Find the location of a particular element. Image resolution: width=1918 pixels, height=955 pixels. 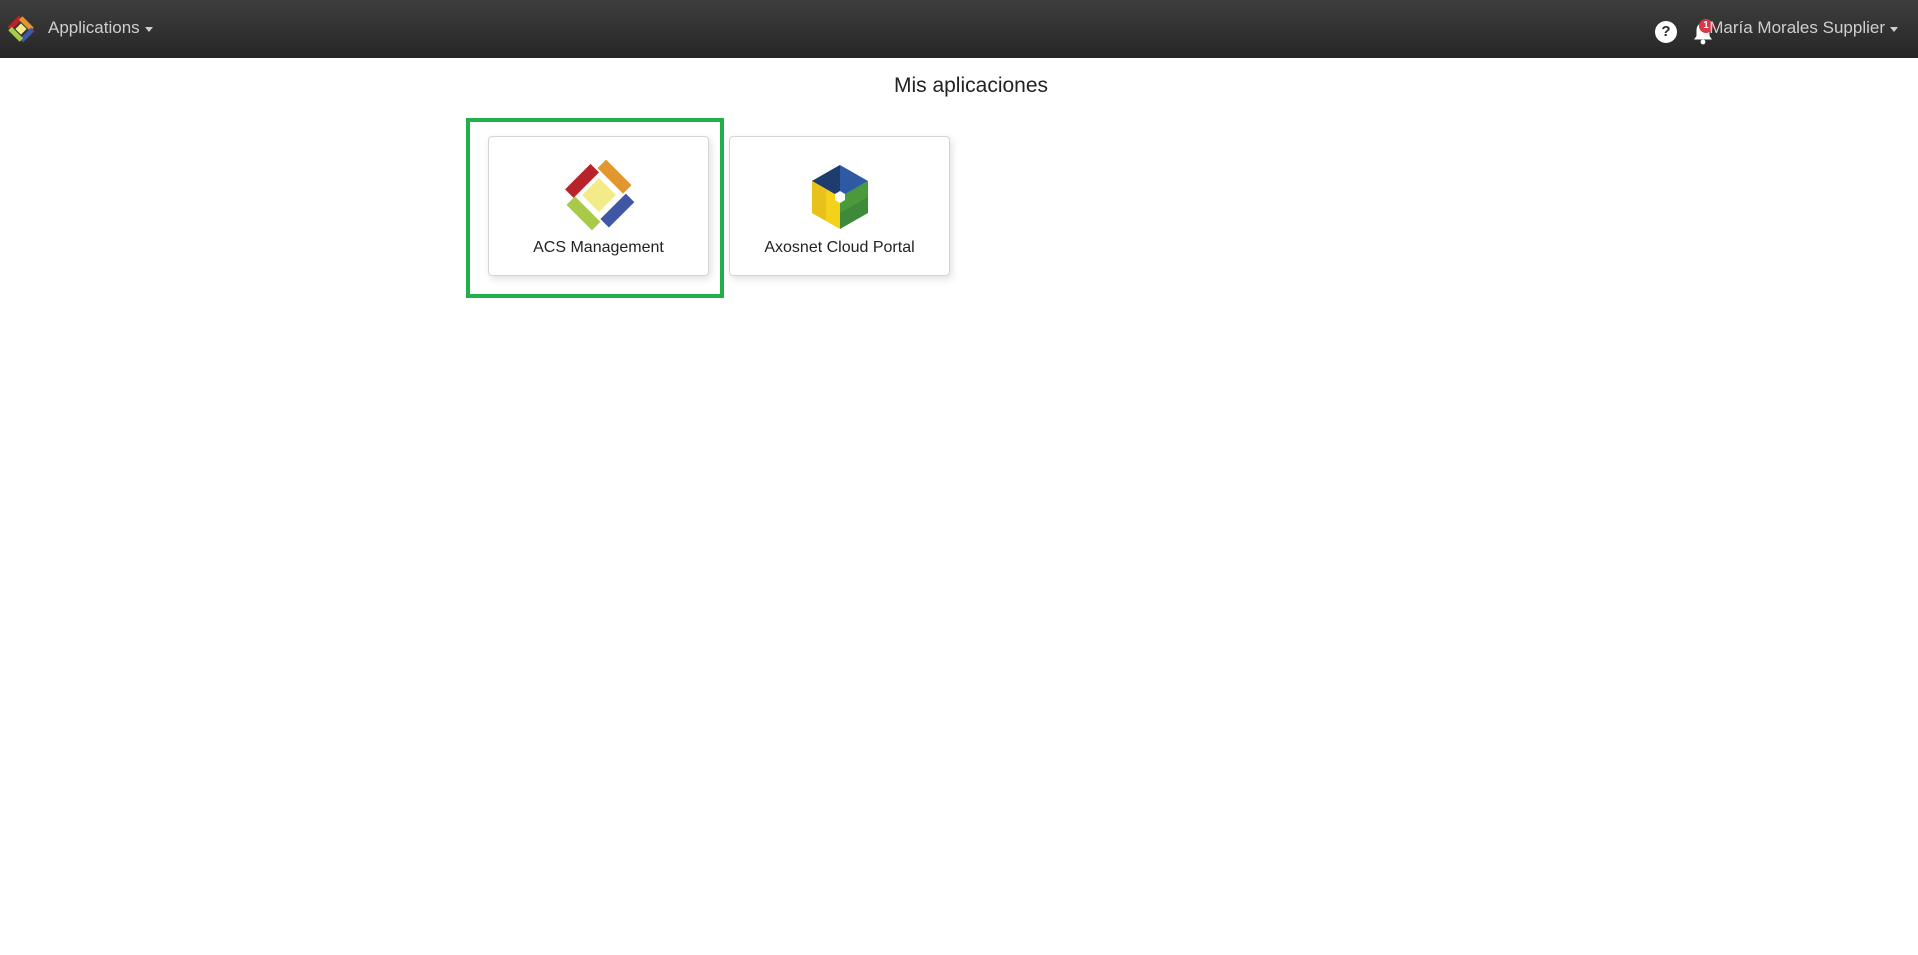

applications-menu-label: Applications is located at coordinates (94, 27).